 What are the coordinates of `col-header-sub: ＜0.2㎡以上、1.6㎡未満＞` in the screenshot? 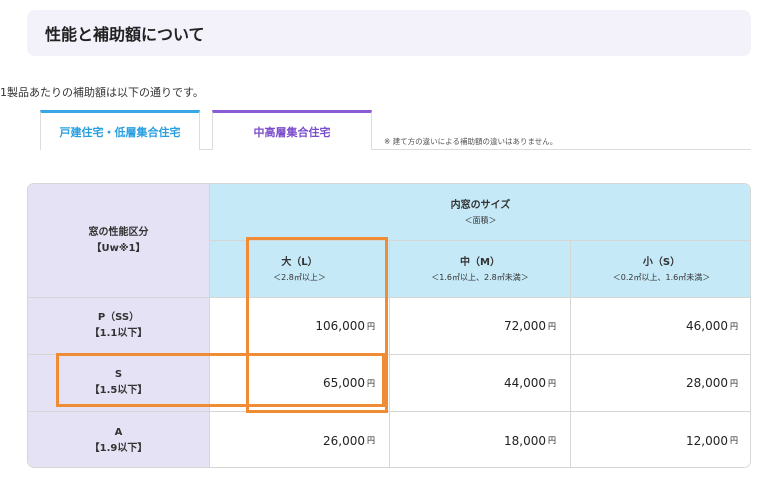 It's located at (661, 277).